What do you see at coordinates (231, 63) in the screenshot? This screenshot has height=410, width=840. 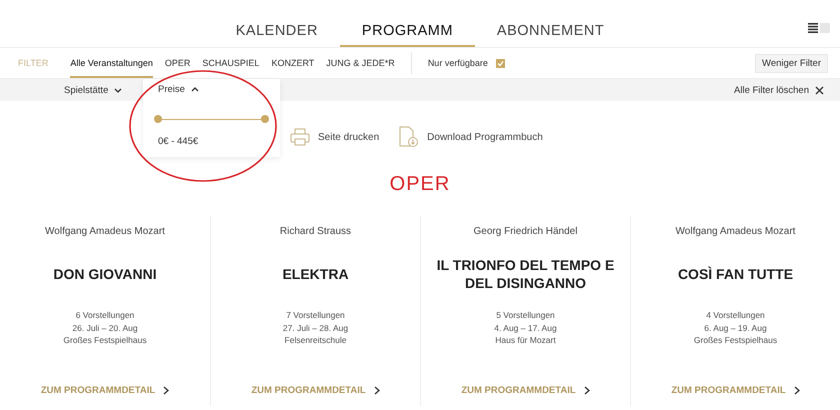 I see `category-filter: SCHAUSPIEL` at bounding box center [231, 63].